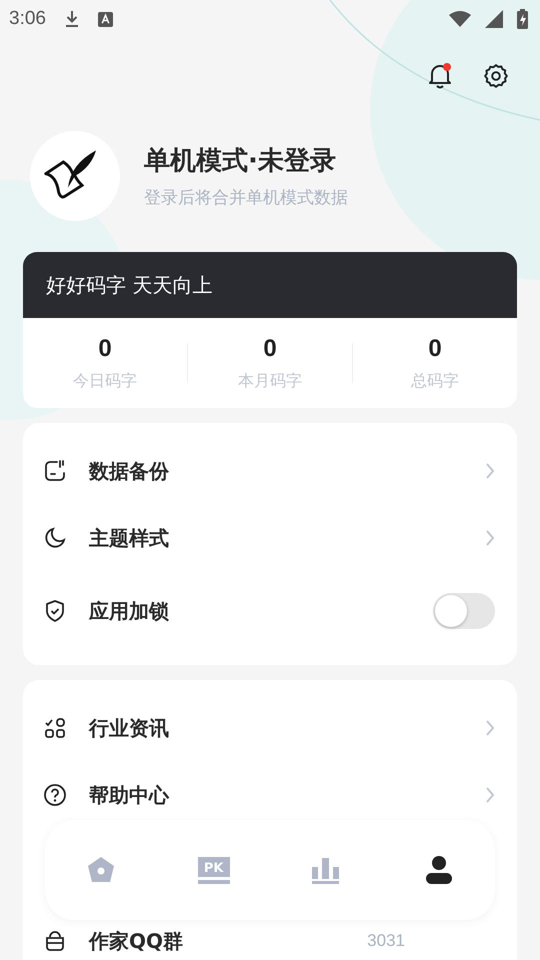 Image resolution: width=540 pixels, height=960 pixels. I want to click on toggle-switch, so click(464, 611).